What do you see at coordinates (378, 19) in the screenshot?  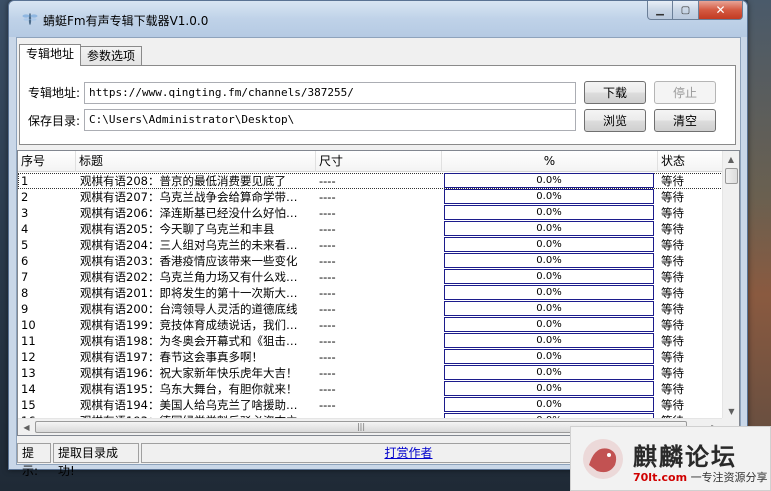 I see `title-bar: 蜻蜓Fm有声专辑下载器V1.0.0 ▁ ▢ ✕` at bounding box center [378, 19].